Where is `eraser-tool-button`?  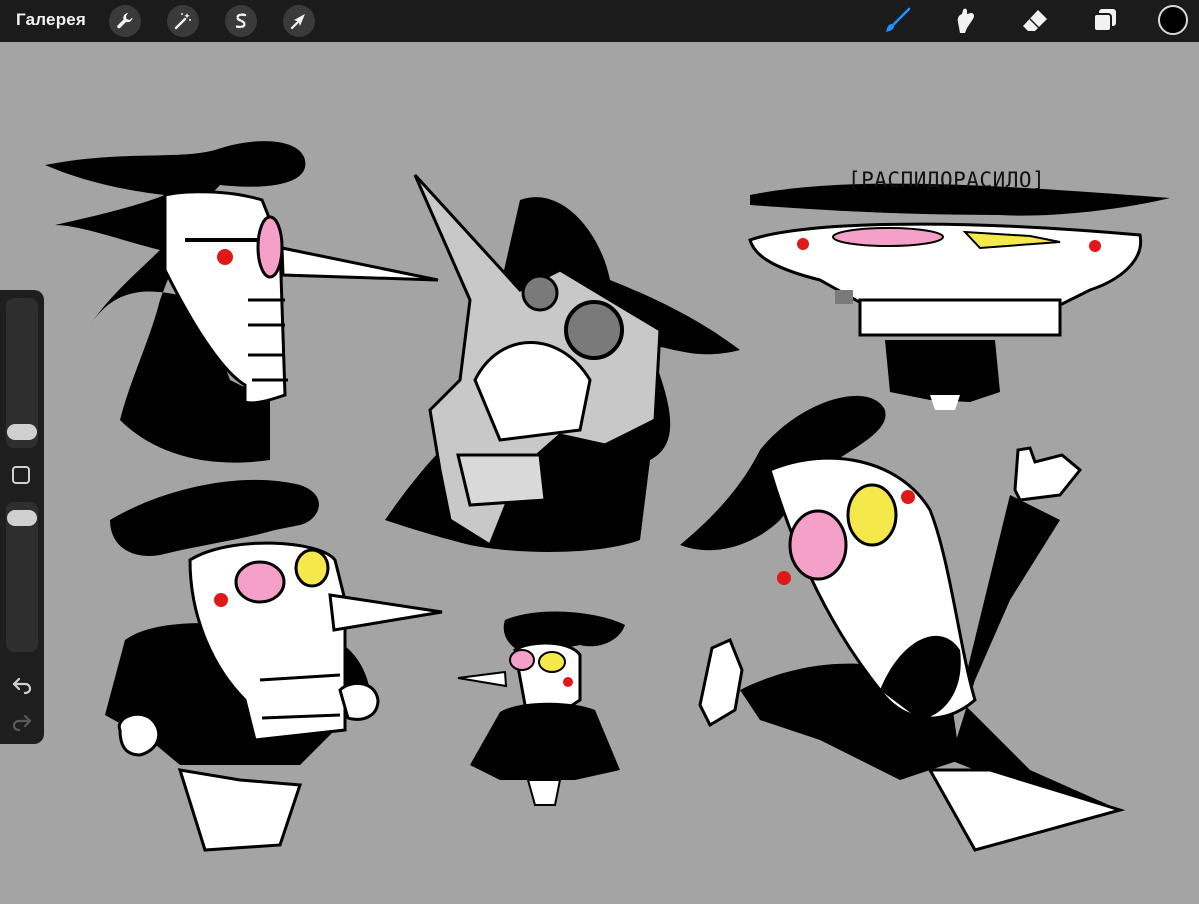 eraser-tool-button is located at coordinates (1035, 21).